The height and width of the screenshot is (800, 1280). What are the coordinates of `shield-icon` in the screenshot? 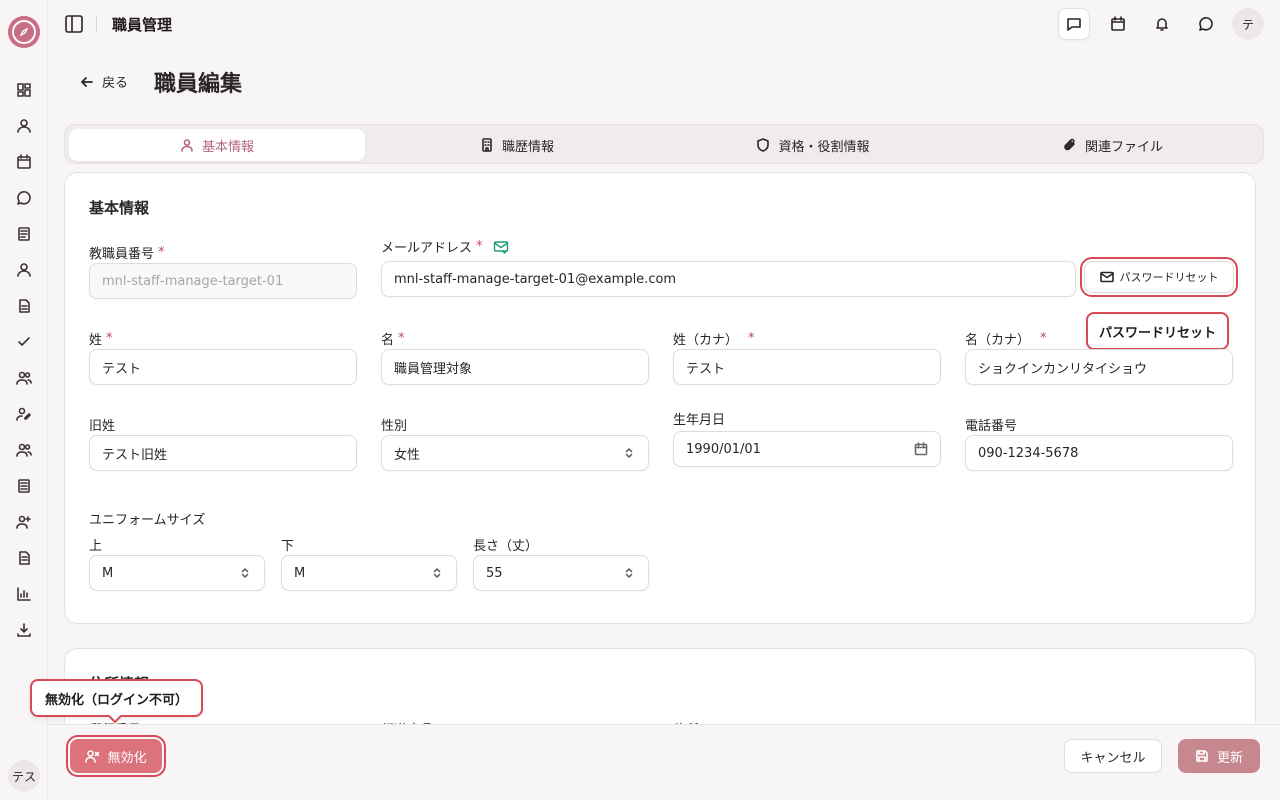 It's located at (763, 145).